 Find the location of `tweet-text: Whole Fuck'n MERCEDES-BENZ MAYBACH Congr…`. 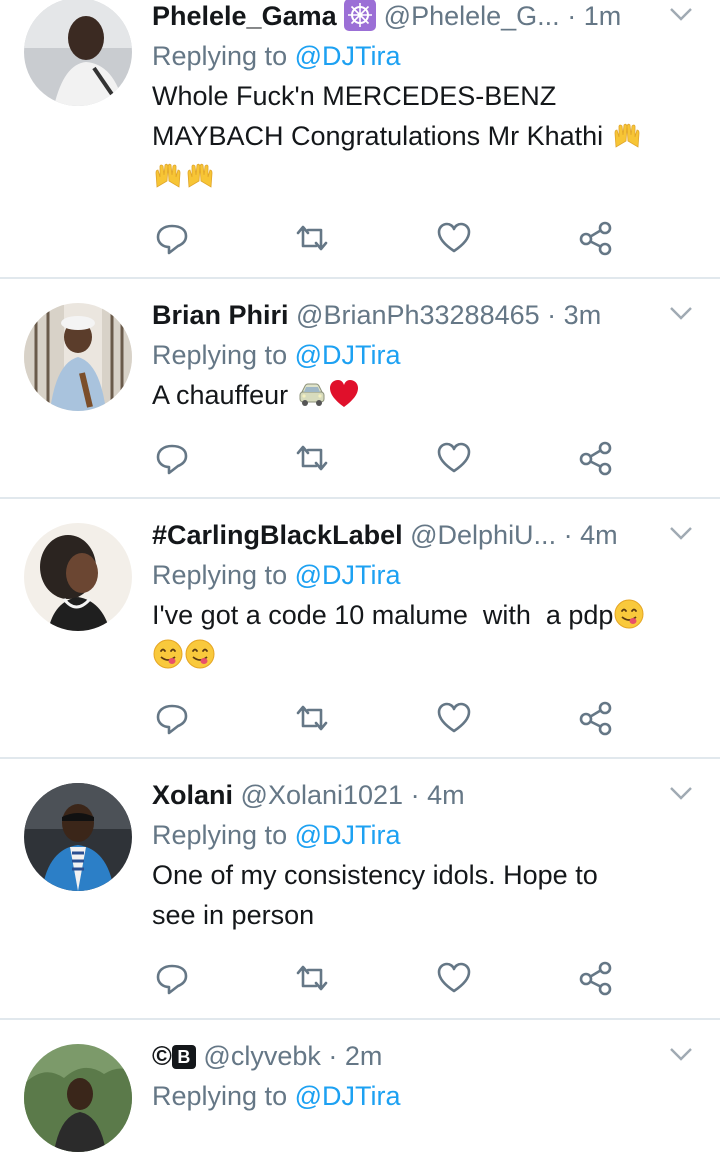

tweet-text: Whole Fuck'n MERCEDES-BENZ MAYBACH Congr… is located at coordinates (426, 136).